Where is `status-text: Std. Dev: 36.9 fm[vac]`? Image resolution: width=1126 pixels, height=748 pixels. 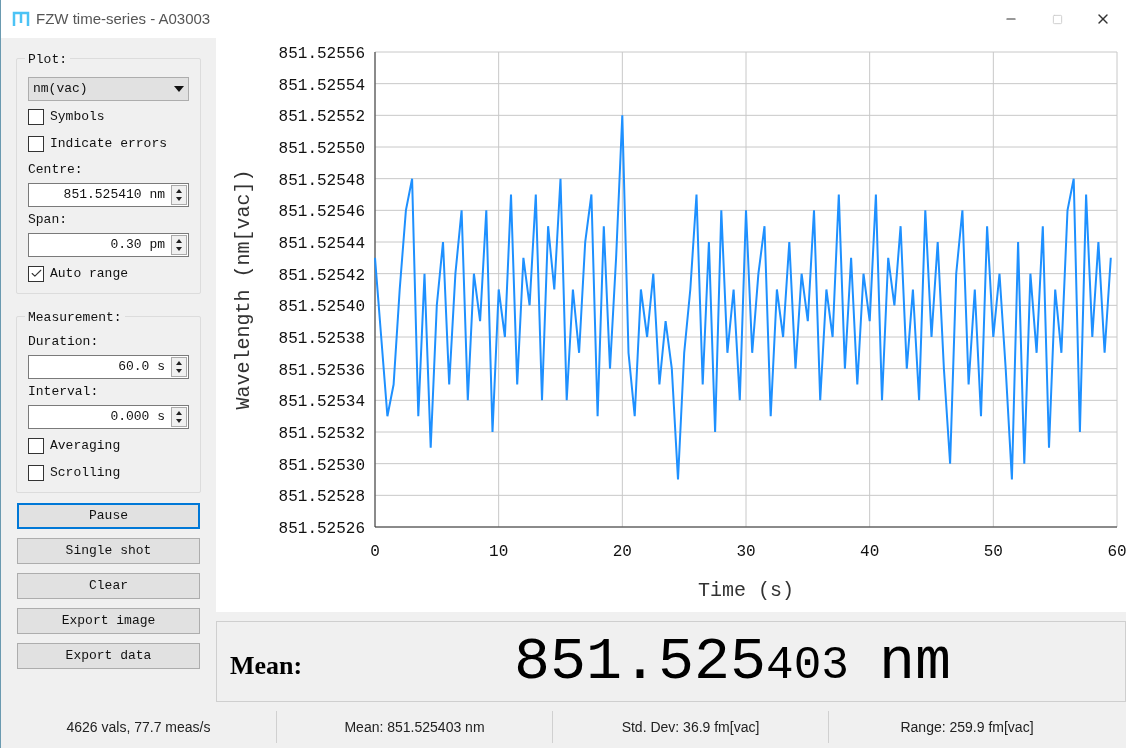
status-text: Std. Dev: 36.9 fm[vac] is located at coordinates (690, 727).